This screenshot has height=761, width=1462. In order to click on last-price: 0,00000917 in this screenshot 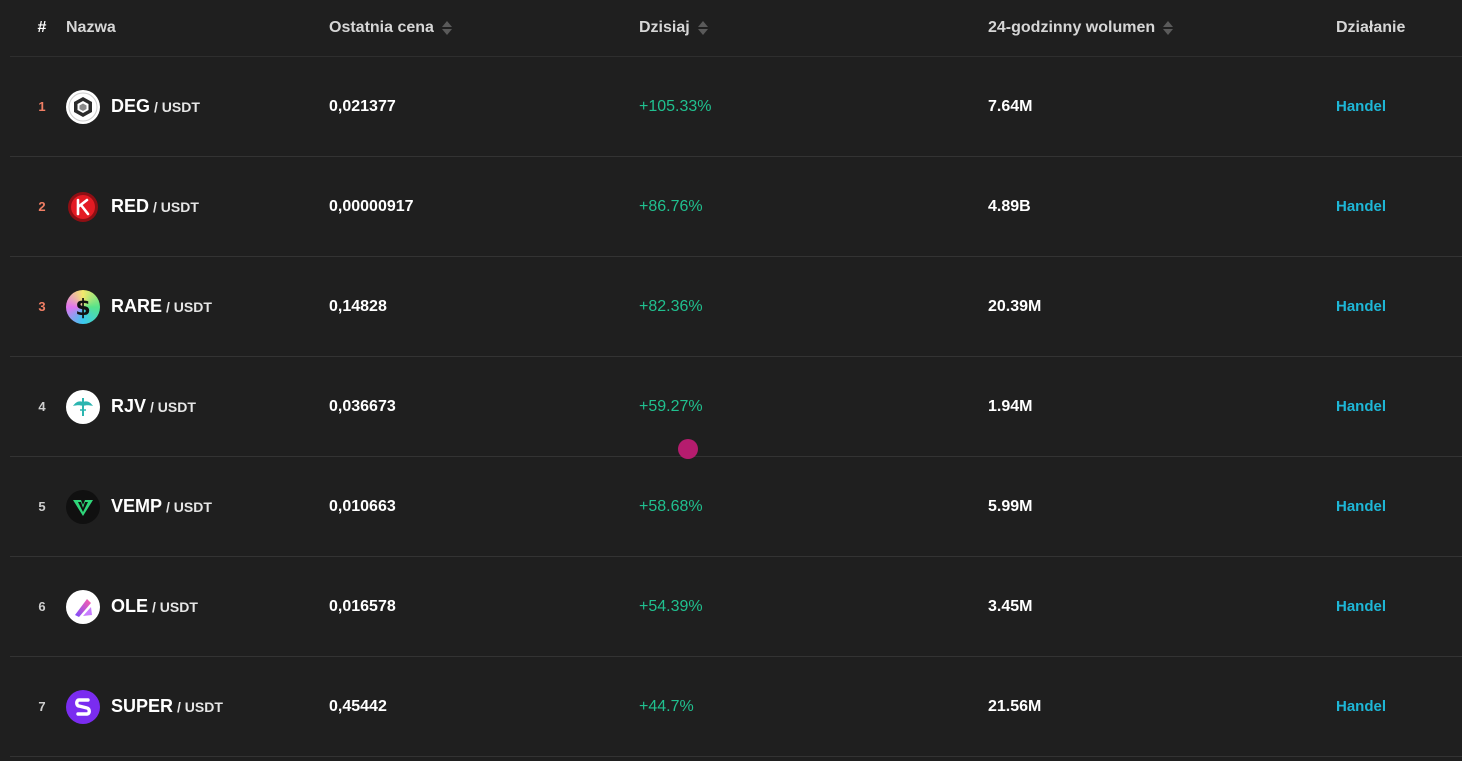, I will do `click(371, 206)`.